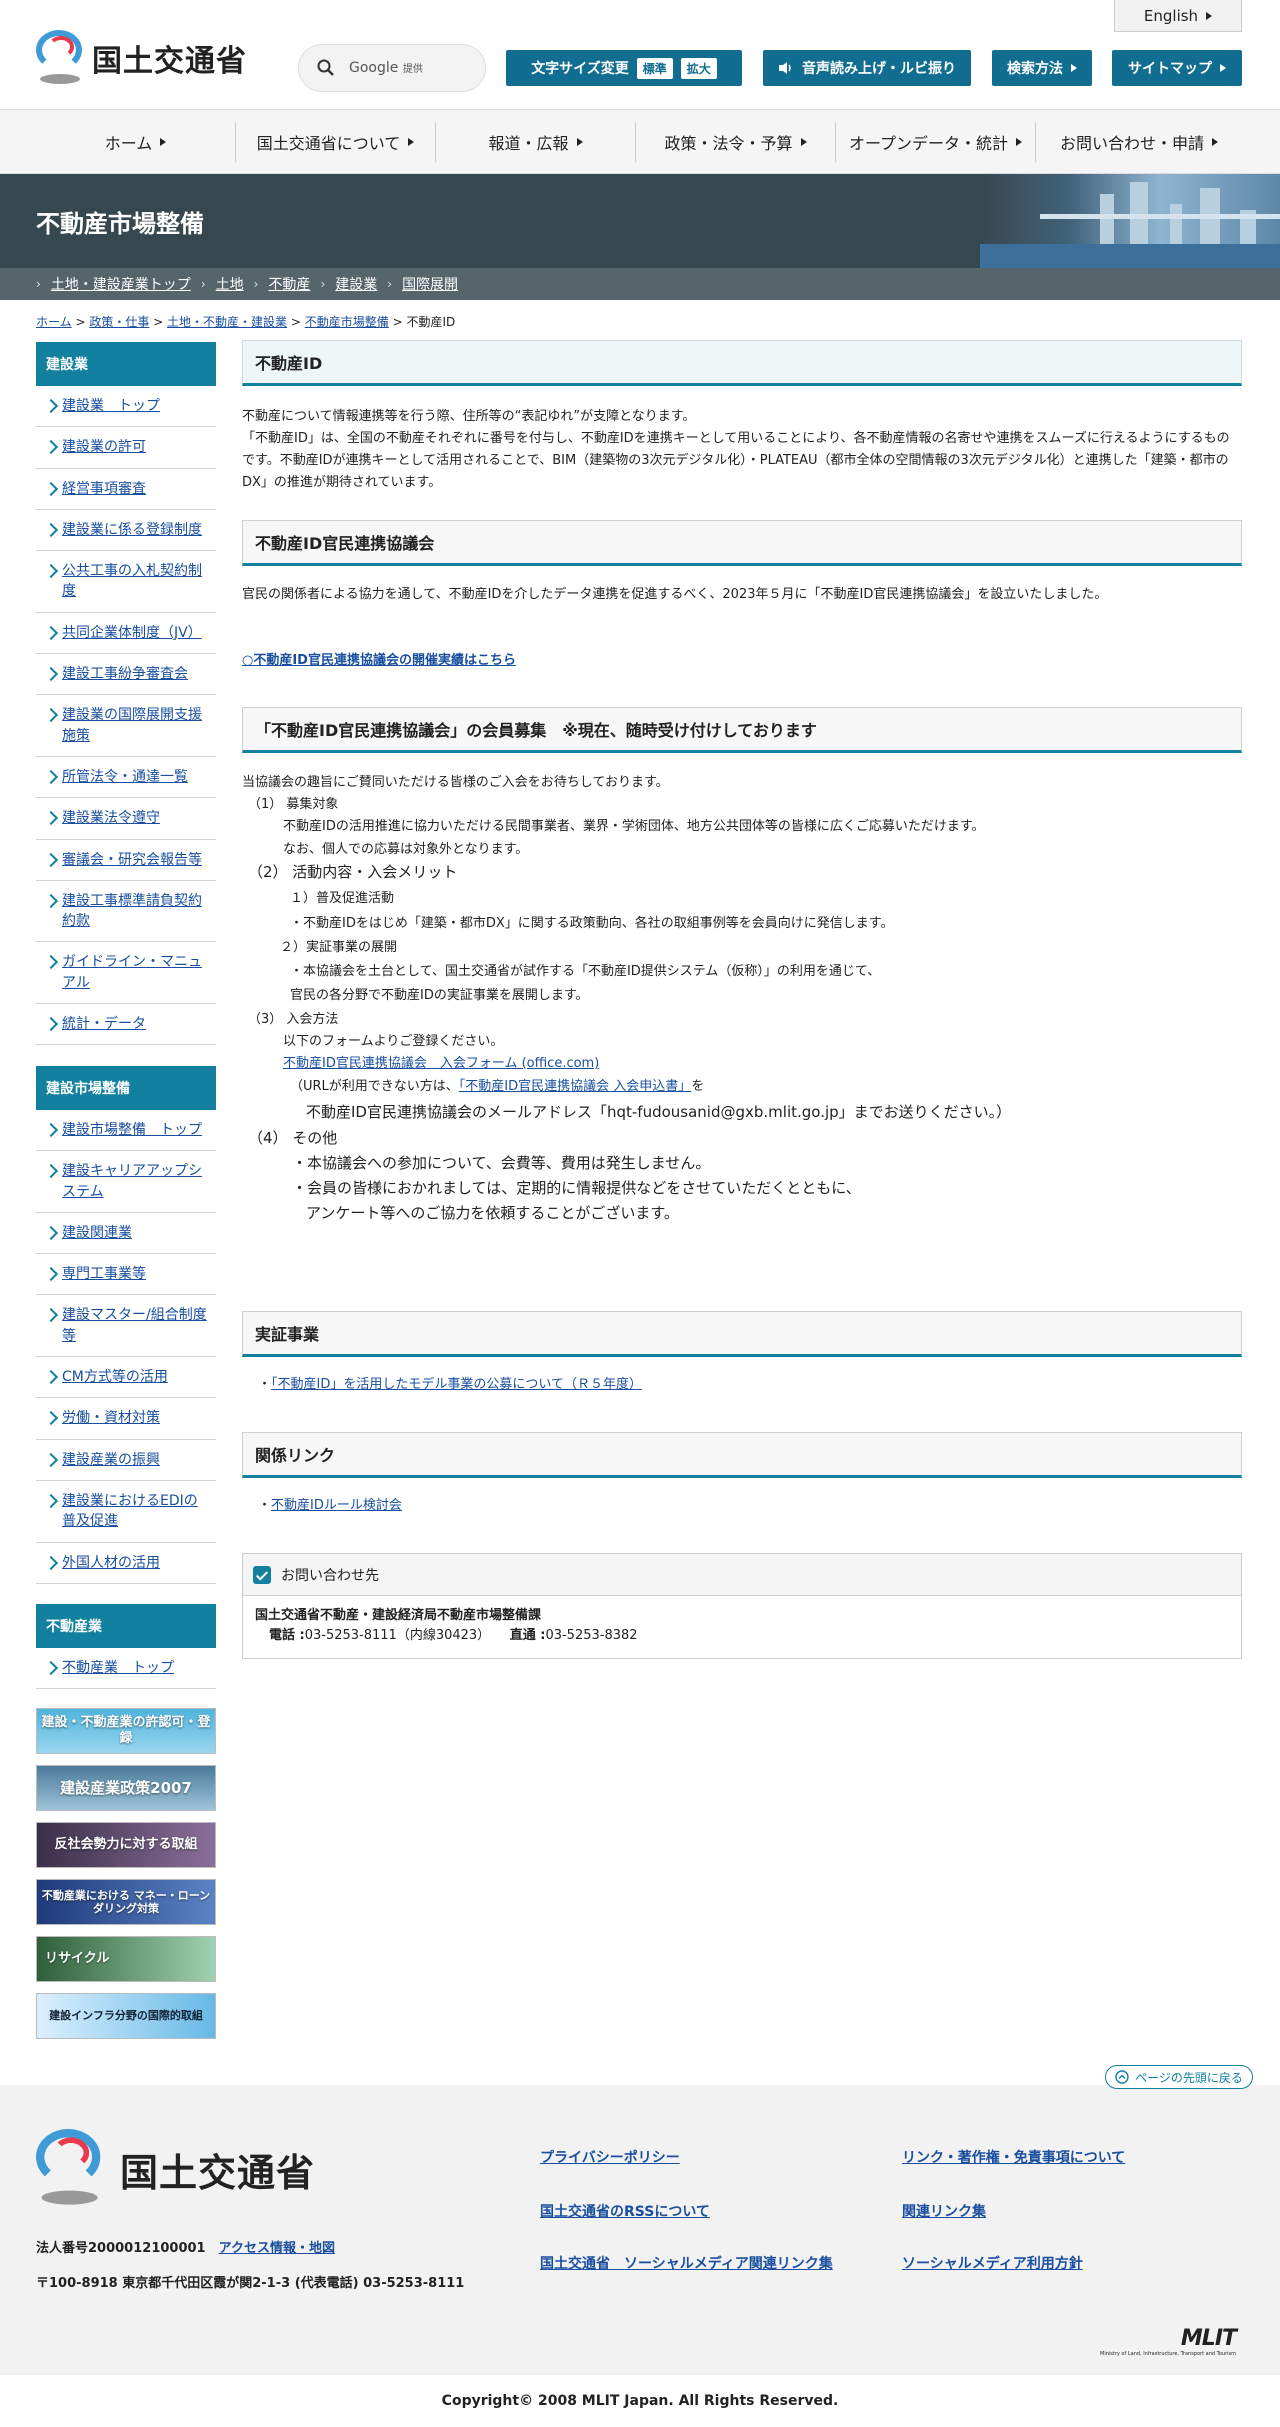 This screenshot has width=1280, height=2427. I want to click on model-project-link: 「不動産ID」を活用したモデル事業の公募について（Ｒ５年度）, so click(456, 1384).